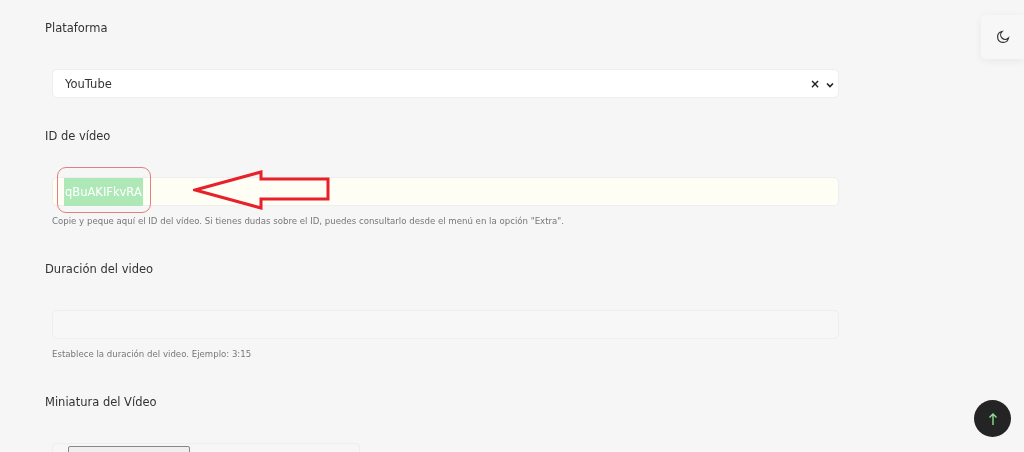 Image resolution: width=1024 pixels, height=452 pixels. What do you see at coordinates (78, 136) in the screenshot?
I see `field-label: ID de vídeo` at bounding box center [78, 136].